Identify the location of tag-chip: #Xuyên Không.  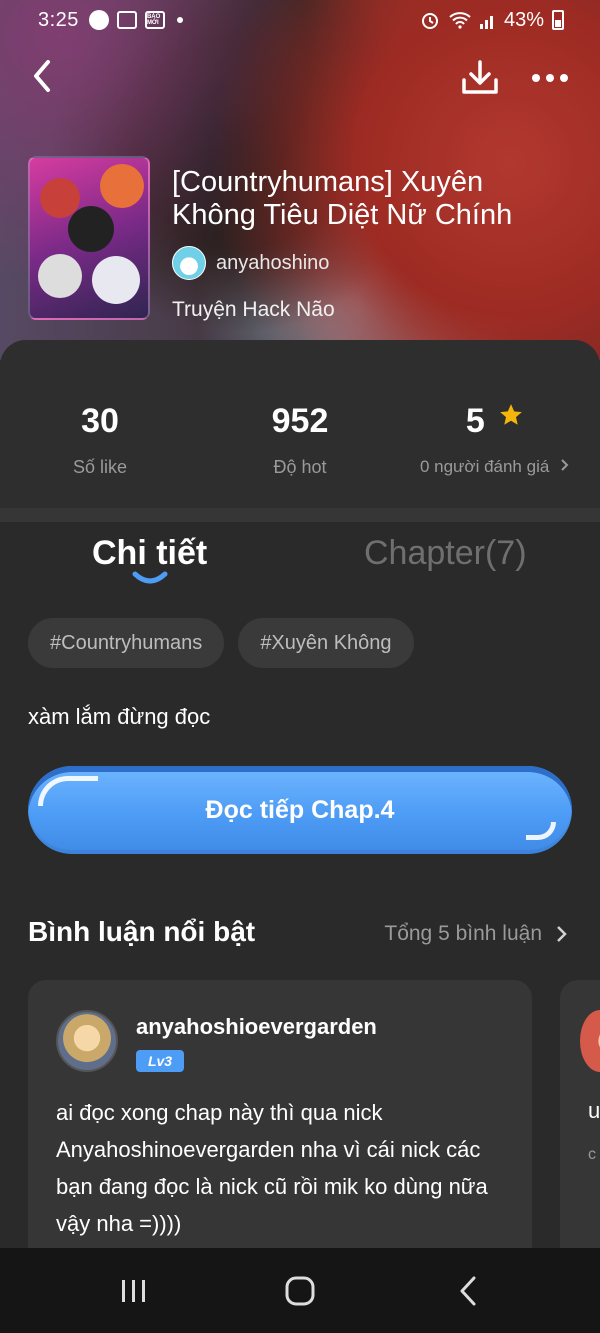
(326, 643).